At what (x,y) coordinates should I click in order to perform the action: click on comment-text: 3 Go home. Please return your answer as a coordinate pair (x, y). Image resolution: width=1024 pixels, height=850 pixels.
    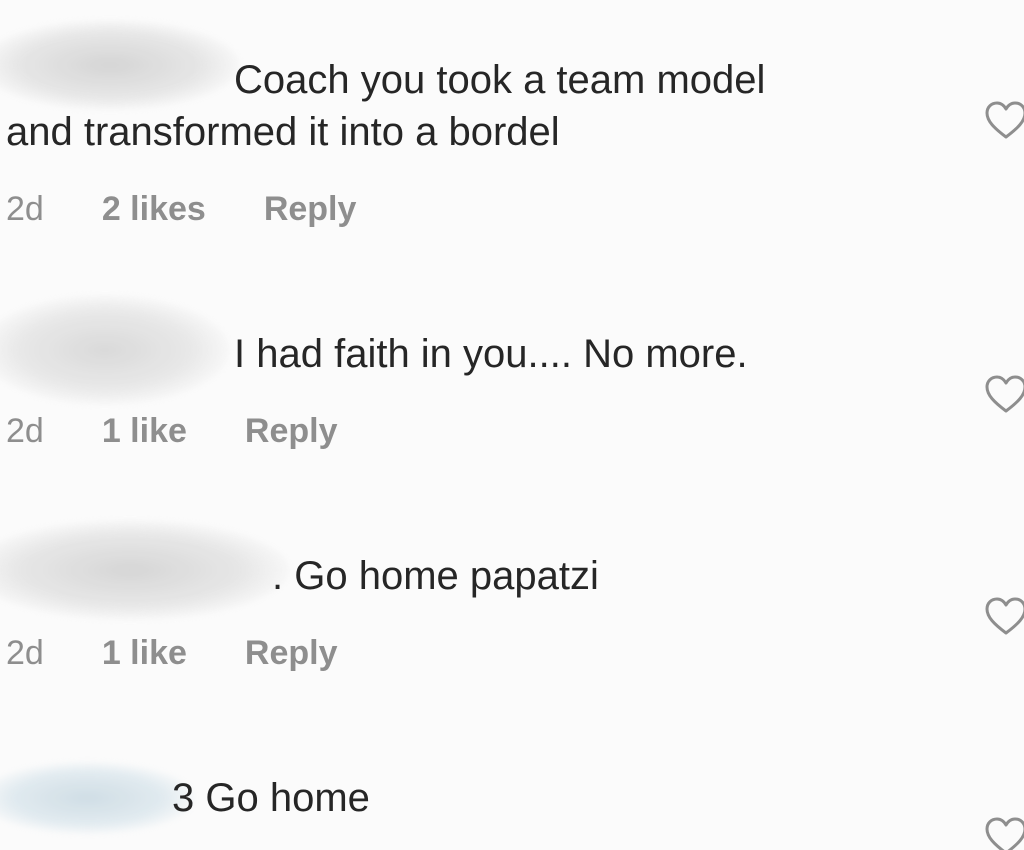
    Looking at the image, I should click on (271, 798).